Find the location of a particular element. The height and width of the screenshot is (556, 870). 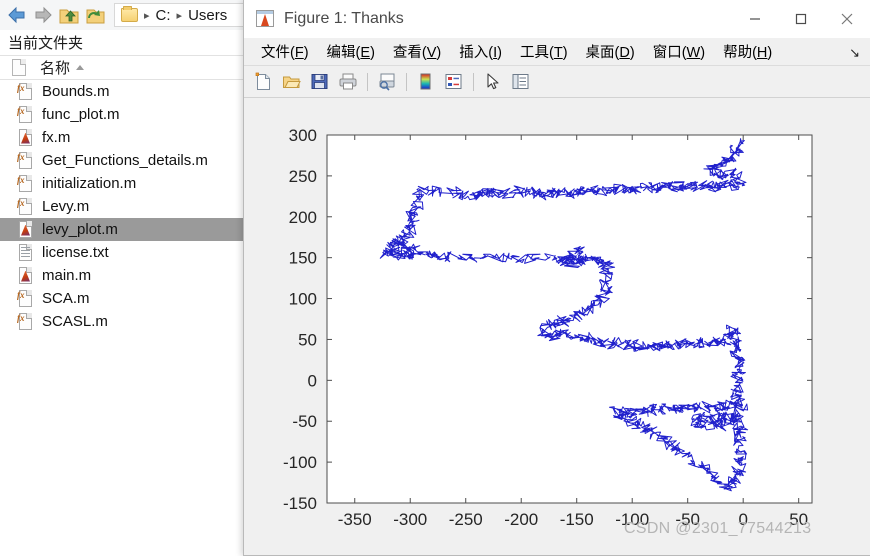

new-figure-button is located at coordinates (263, 82).